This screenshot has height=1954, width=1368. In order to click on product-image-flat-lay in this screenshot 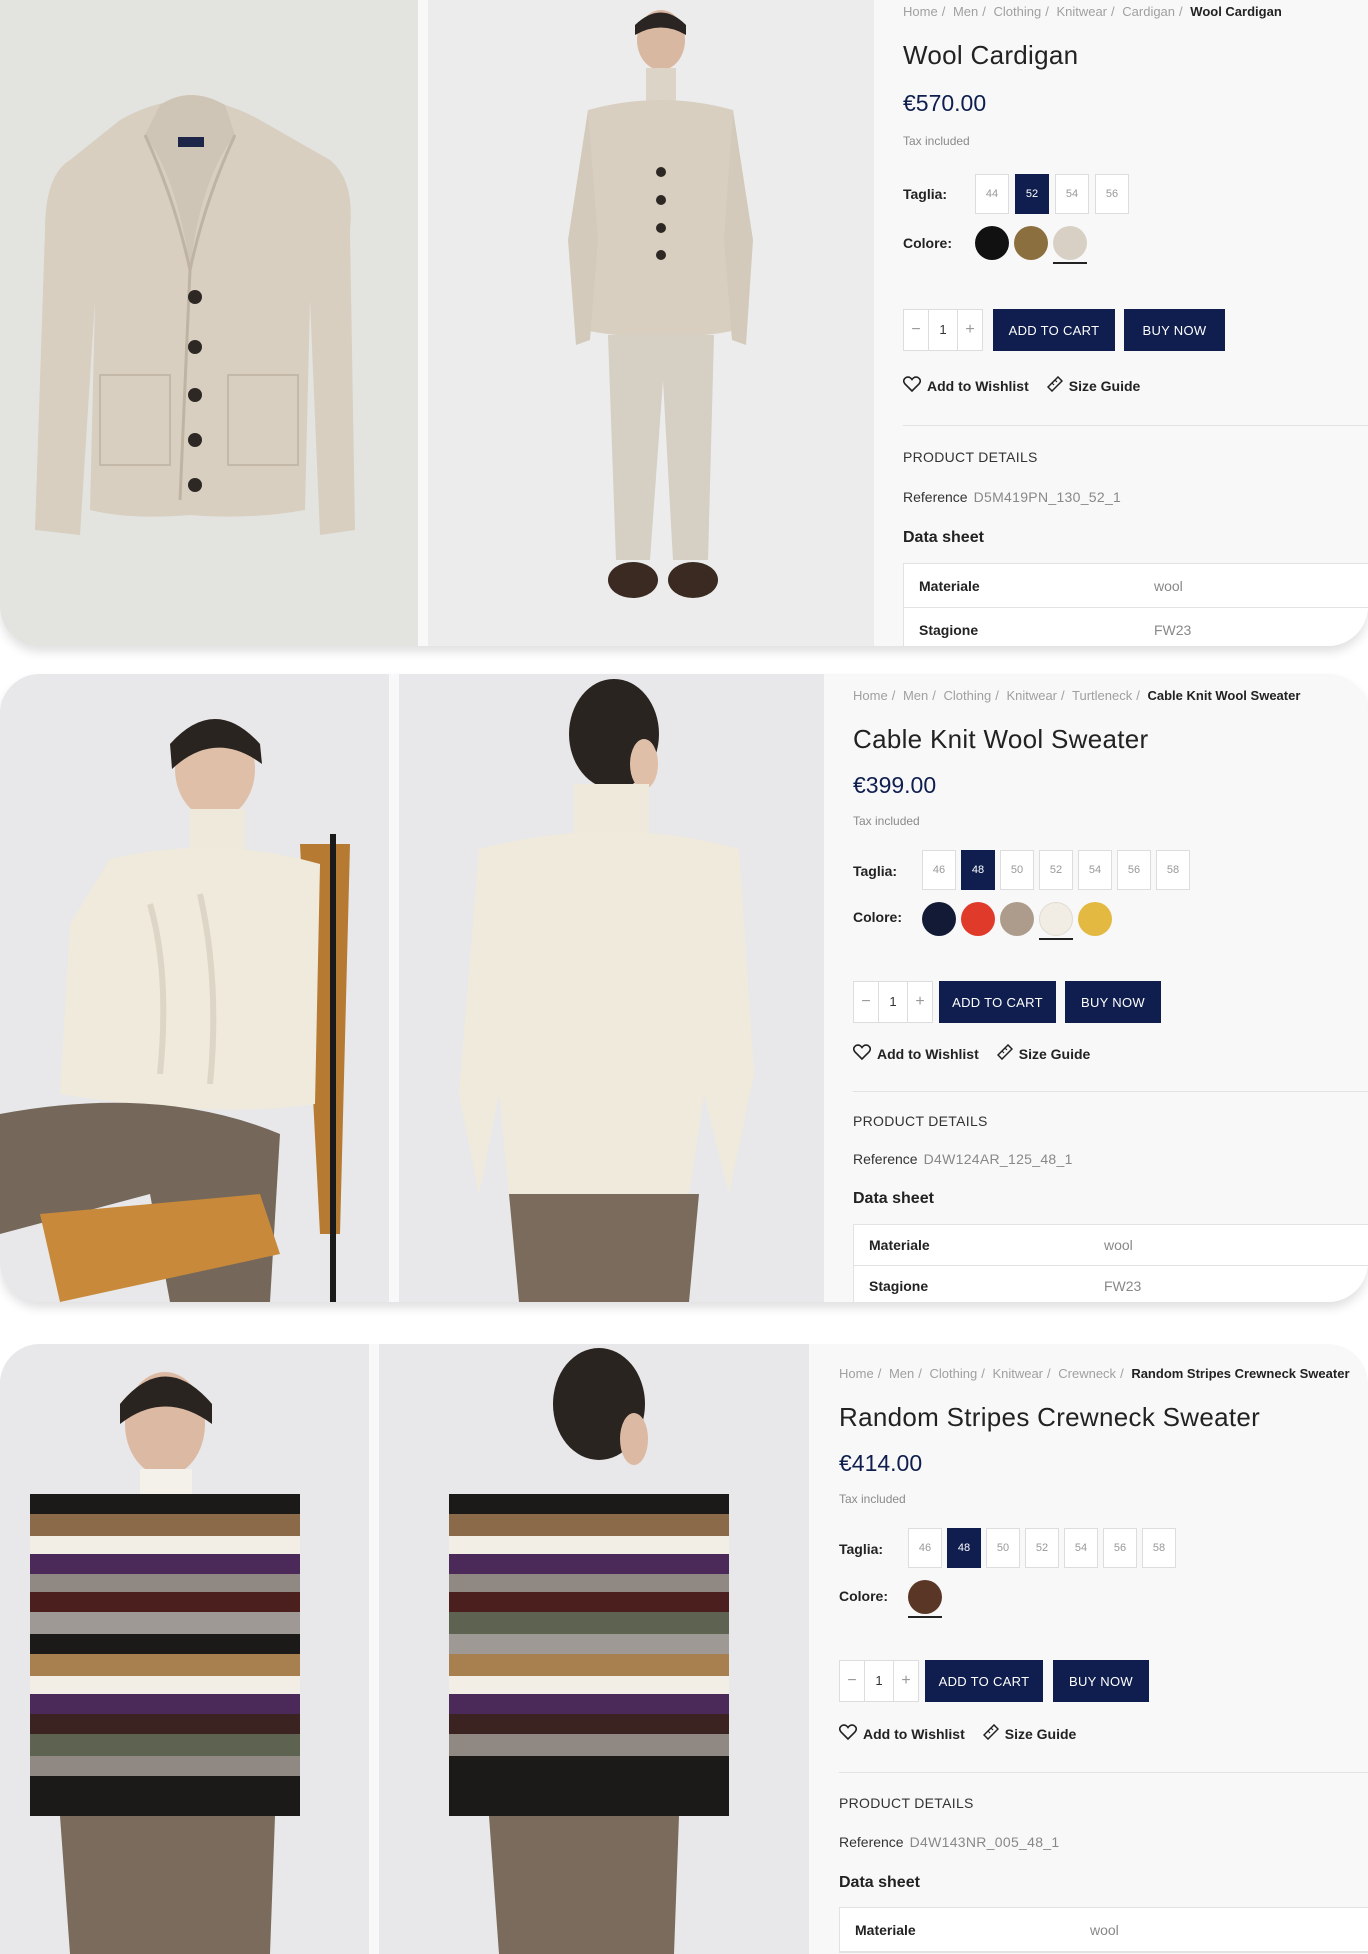, I will do `click(209, 323)`.